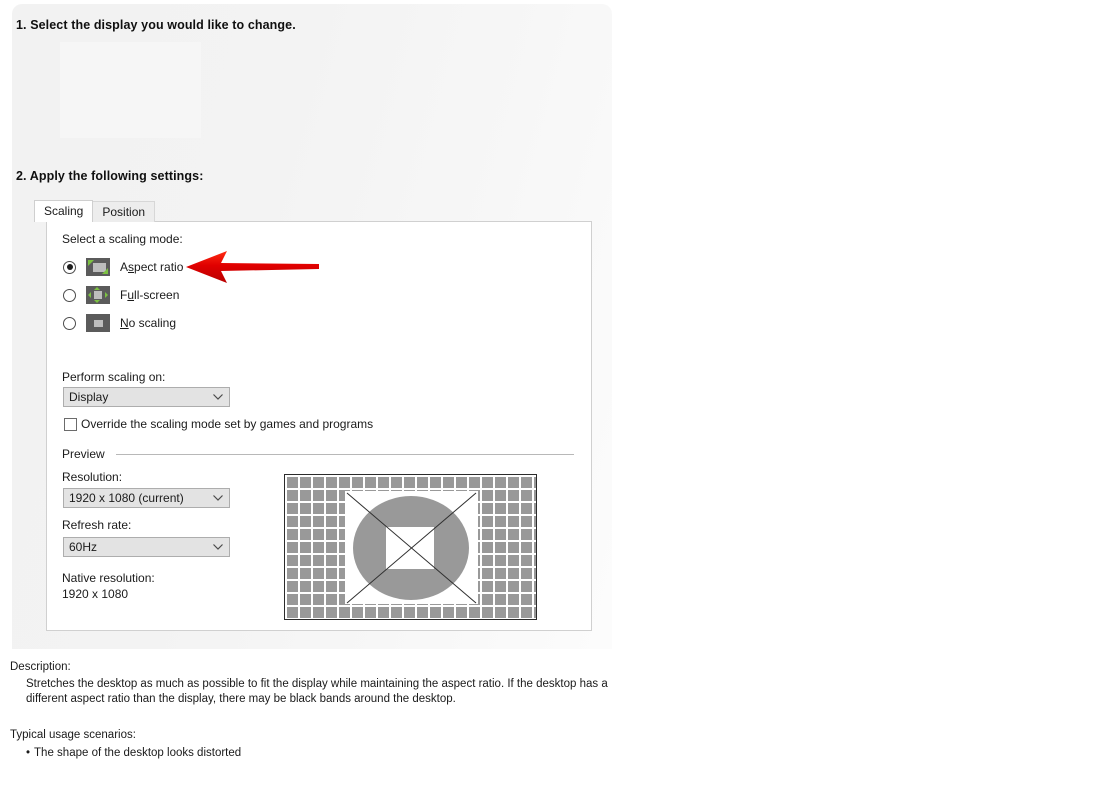  I want to click on scenarios-title: Typical usage scenarios:, so click(73, 735).